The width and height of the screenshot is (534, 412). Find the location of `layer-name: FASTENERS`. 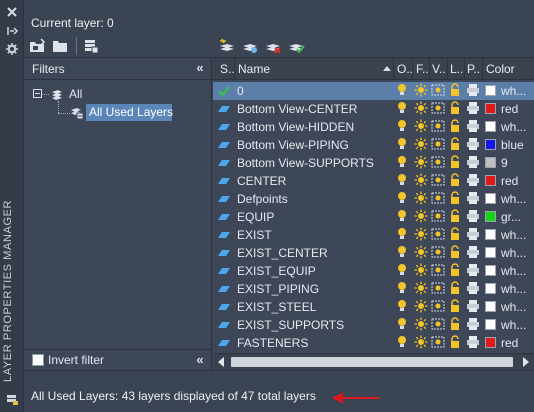

layer-name: FASTENERS is located at coordinates (272, 343).